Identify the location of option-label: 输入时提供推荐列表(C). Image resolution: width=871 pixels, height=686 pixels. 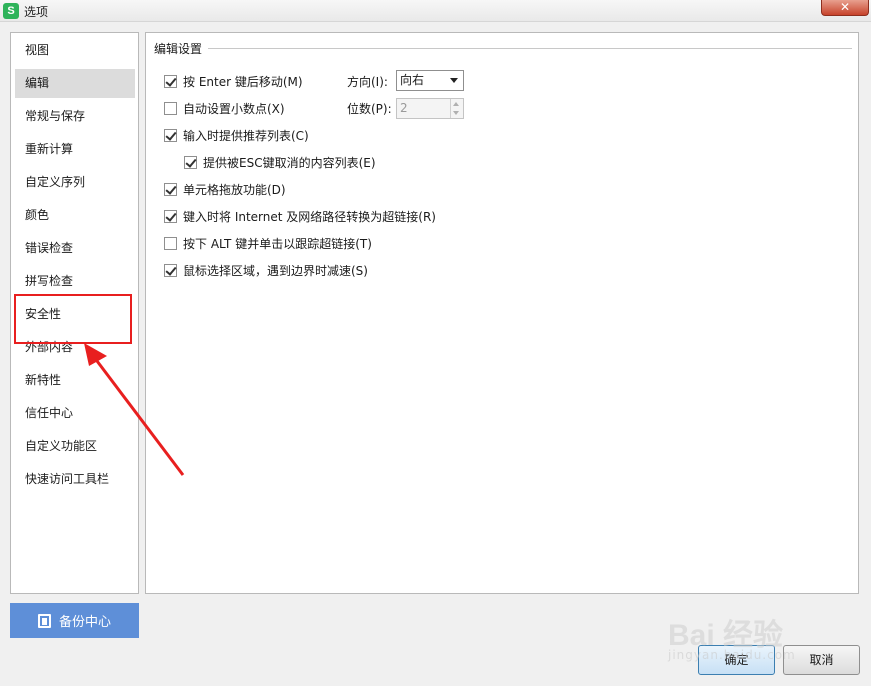
(246, 135).